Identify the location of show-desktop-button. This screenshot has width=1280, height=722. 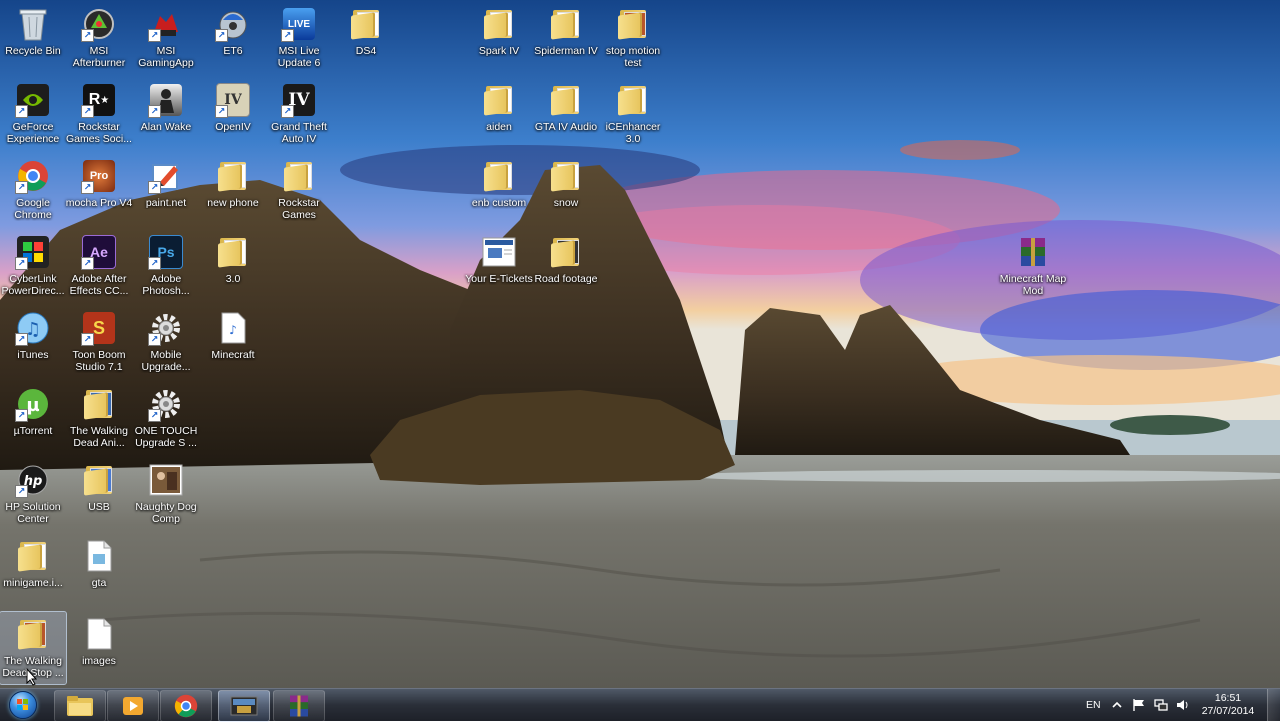
(1273, 705).